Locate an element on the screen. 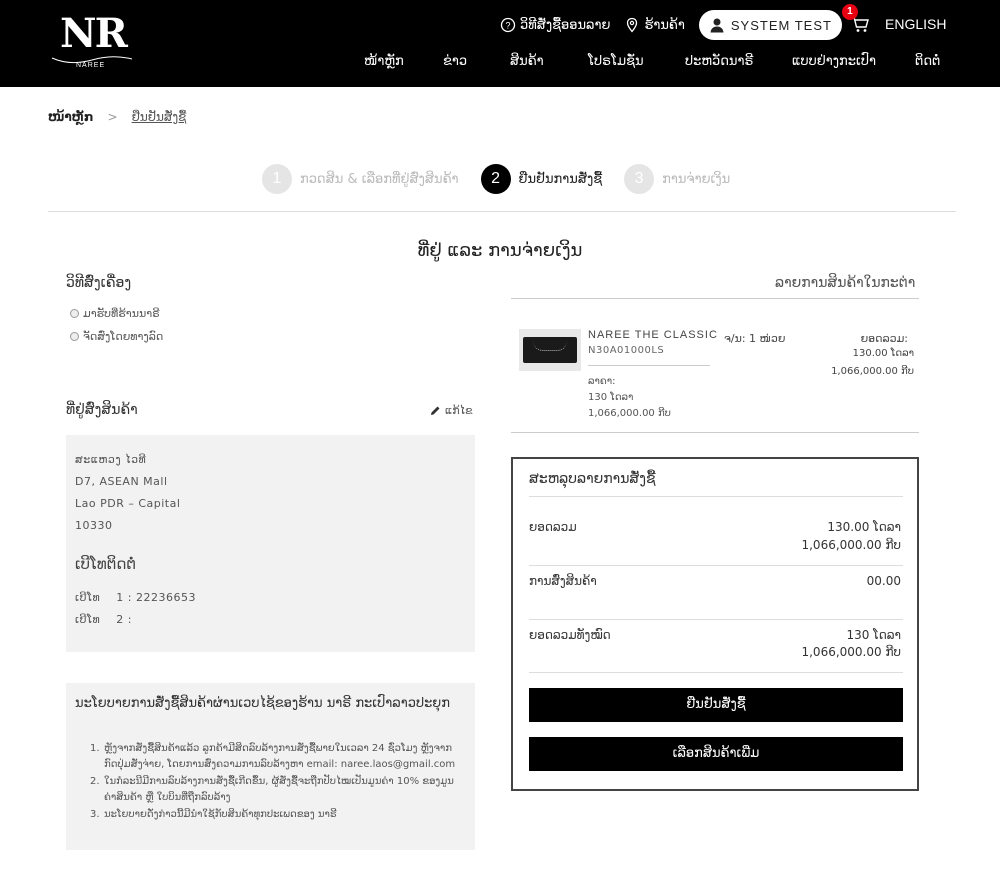 The width and height of the screenshot is (1000, 877). summary-subtotal-label: ຍອດລວມ is located at coordinates (553, 527).